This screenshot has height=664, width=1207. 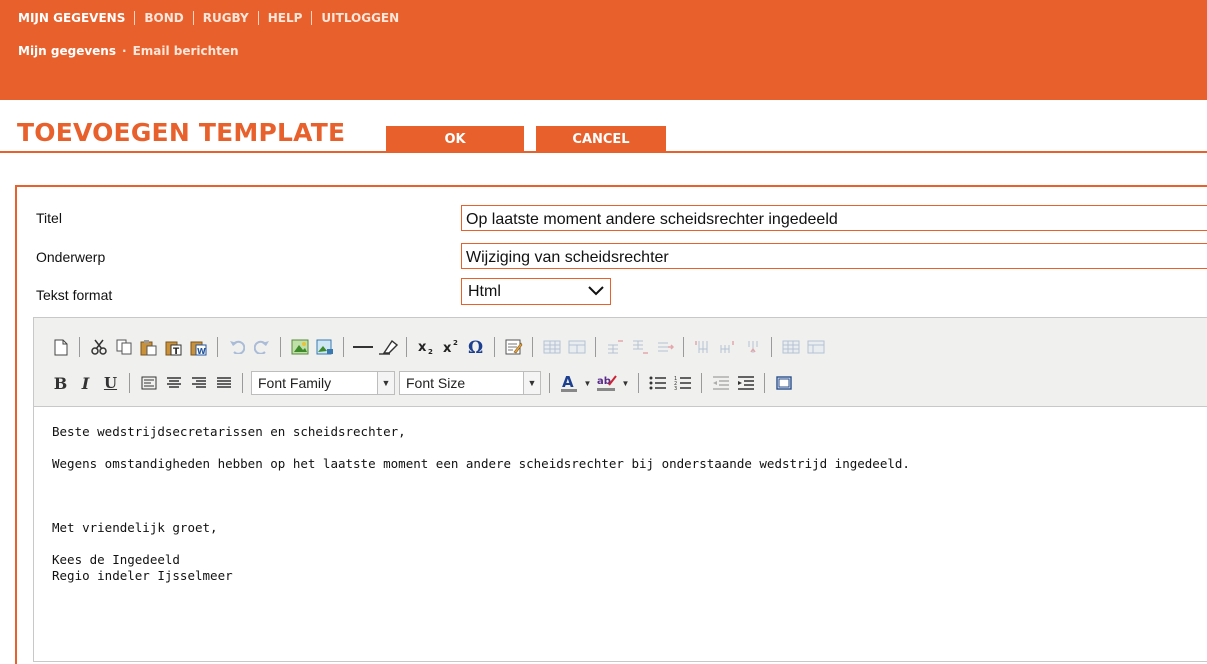 I want to click on redo-icon, so click(x=262, y=347).